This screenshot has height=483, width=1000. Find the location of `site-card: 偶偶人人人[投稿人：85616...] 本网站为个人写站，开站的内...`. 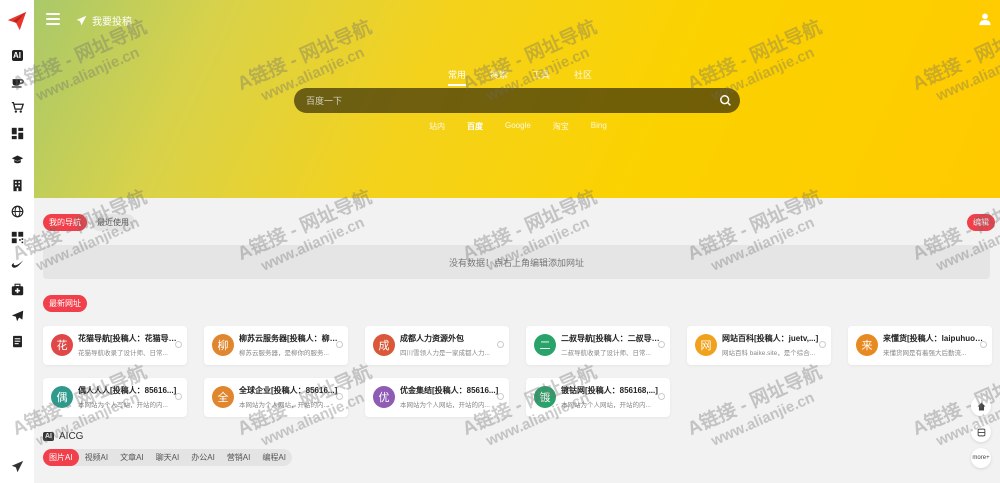

site-card: 偶偶人人人[投稿人：85616...] 本网站为个人写站，开站的内... is located at coordinates (115, 397).